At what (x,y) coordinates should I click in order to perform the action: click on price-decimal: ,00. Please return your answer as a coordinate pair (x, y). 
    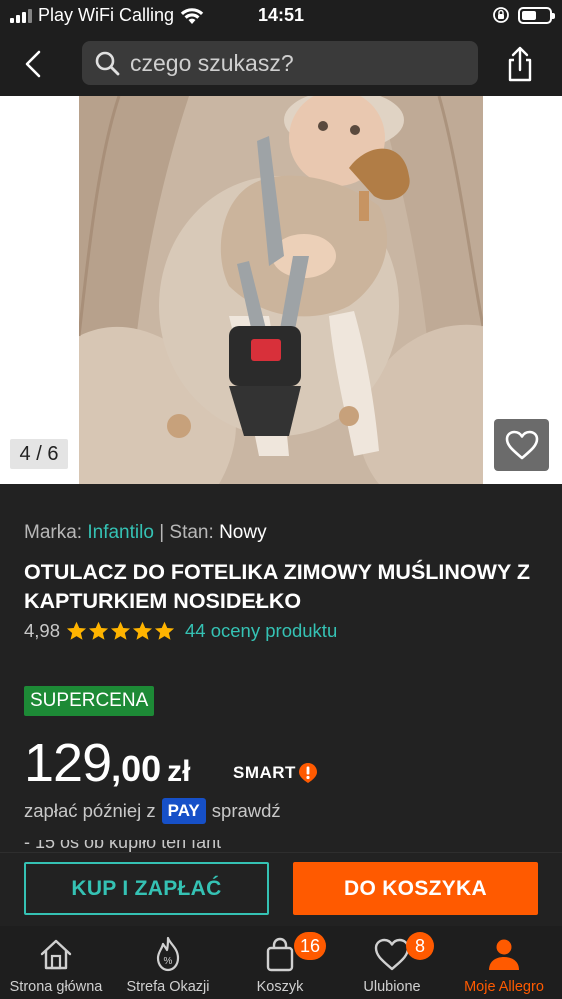
    Looking at the image, I should click on (136, 768).